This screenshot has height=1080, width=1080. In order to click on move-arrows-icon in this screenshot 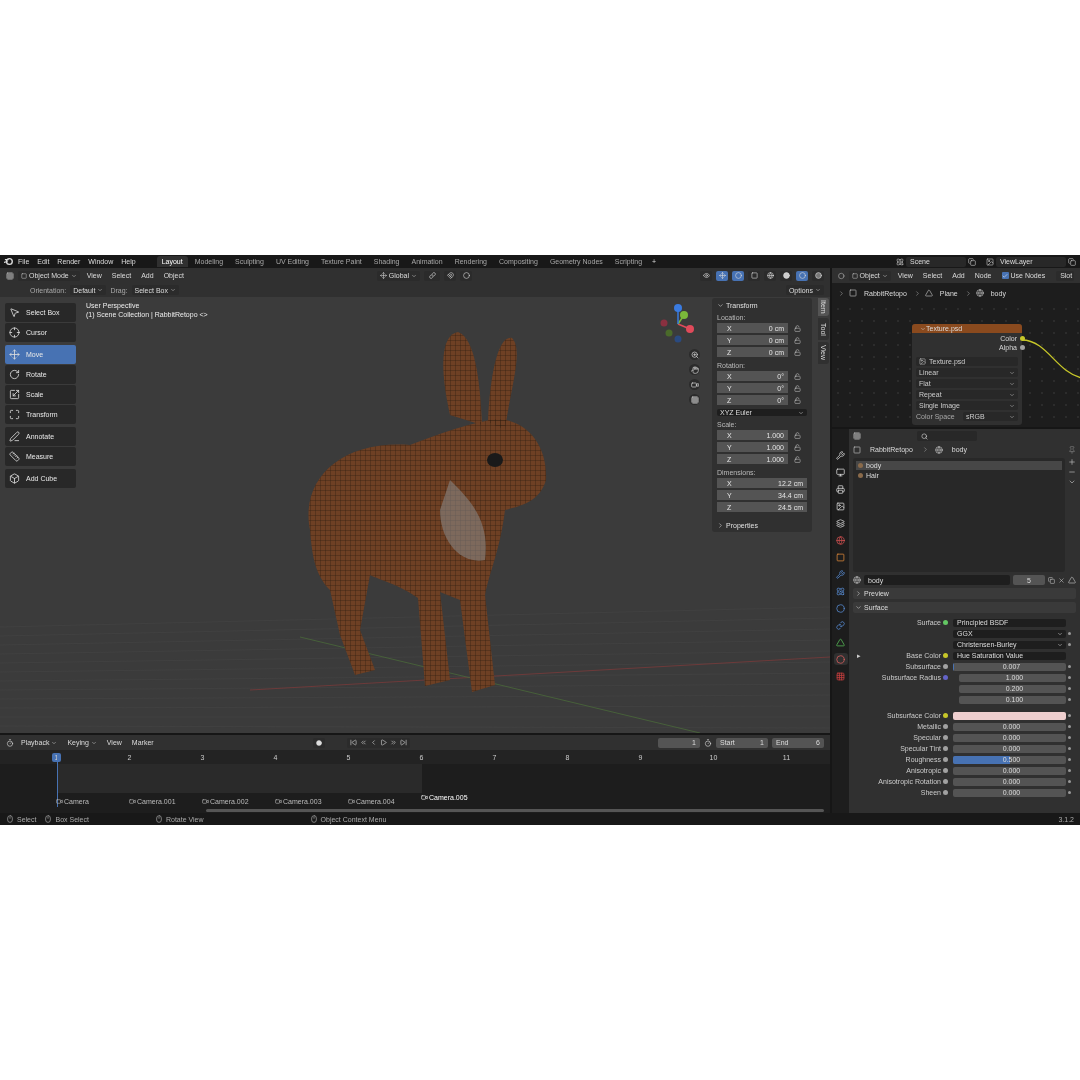, I will do `click(14, 354)`.